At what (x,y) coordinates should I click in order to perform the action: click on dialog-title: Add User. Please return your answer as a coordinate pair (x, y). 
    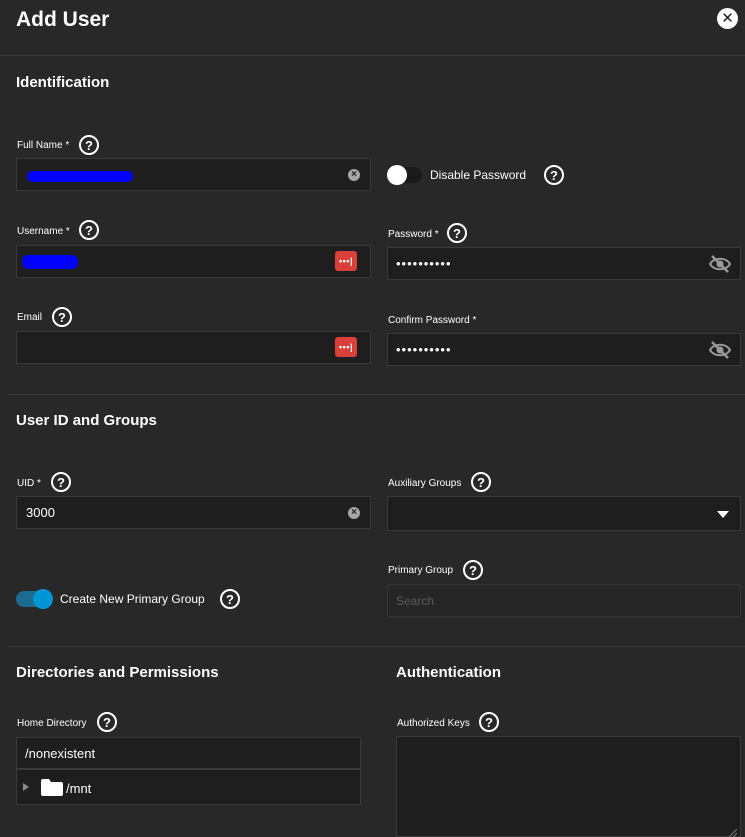
    Looking at the image, I should click on (63, 19).